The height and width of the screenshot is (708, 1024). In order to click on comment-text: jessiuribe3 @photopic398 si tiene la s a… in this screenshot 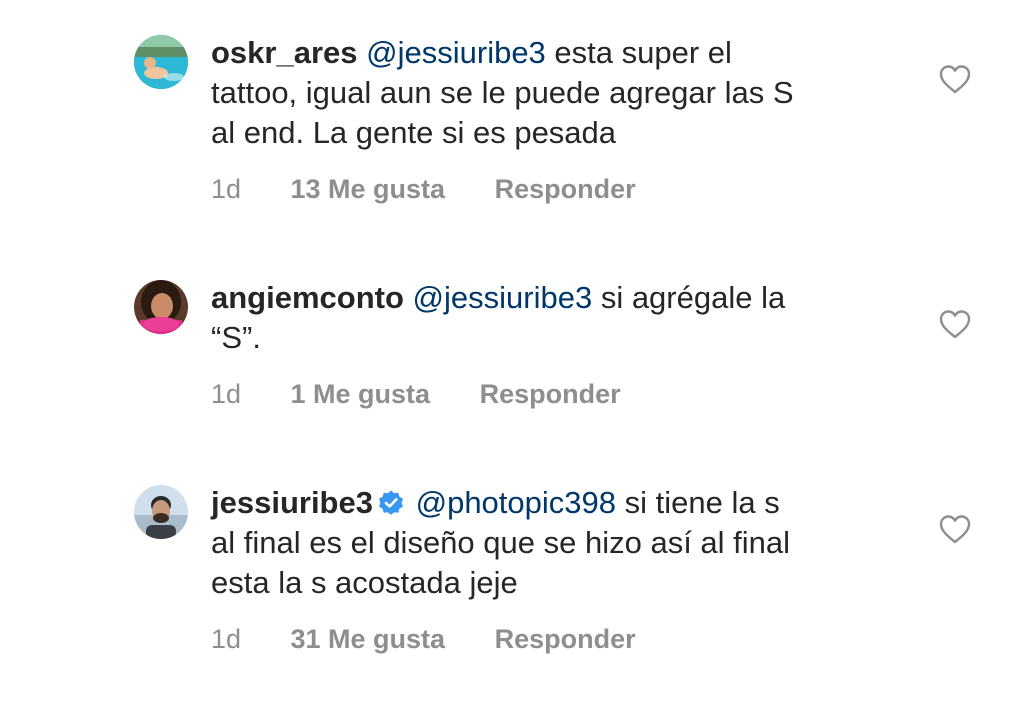, I will do `click(556, 543)`.